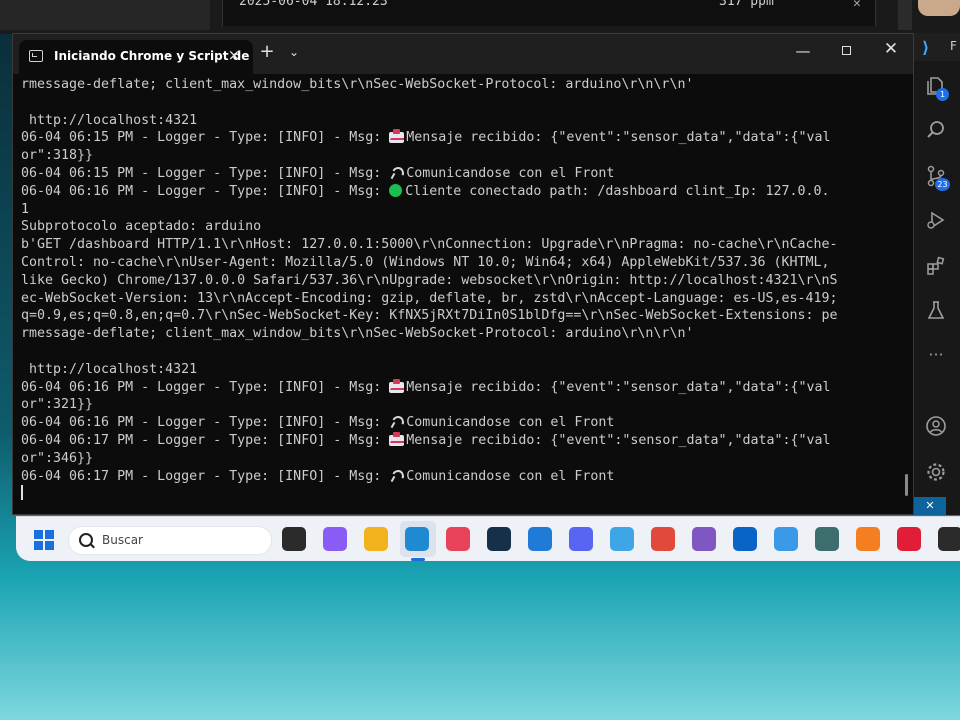 Image resolution: width=960 pixels, height=720 pixels. What do you see at coordinates (949, 539) in the screenshot?
I see `obs-icon` at bounding box center [949, 539].